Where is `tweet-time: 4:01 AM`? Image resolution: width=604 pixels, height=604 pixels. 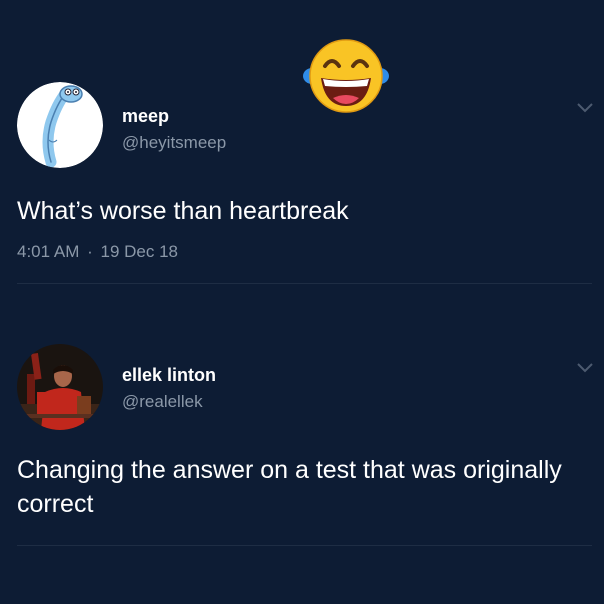 tweet-time: 4:01 AM is located at coordinates (48, 251).